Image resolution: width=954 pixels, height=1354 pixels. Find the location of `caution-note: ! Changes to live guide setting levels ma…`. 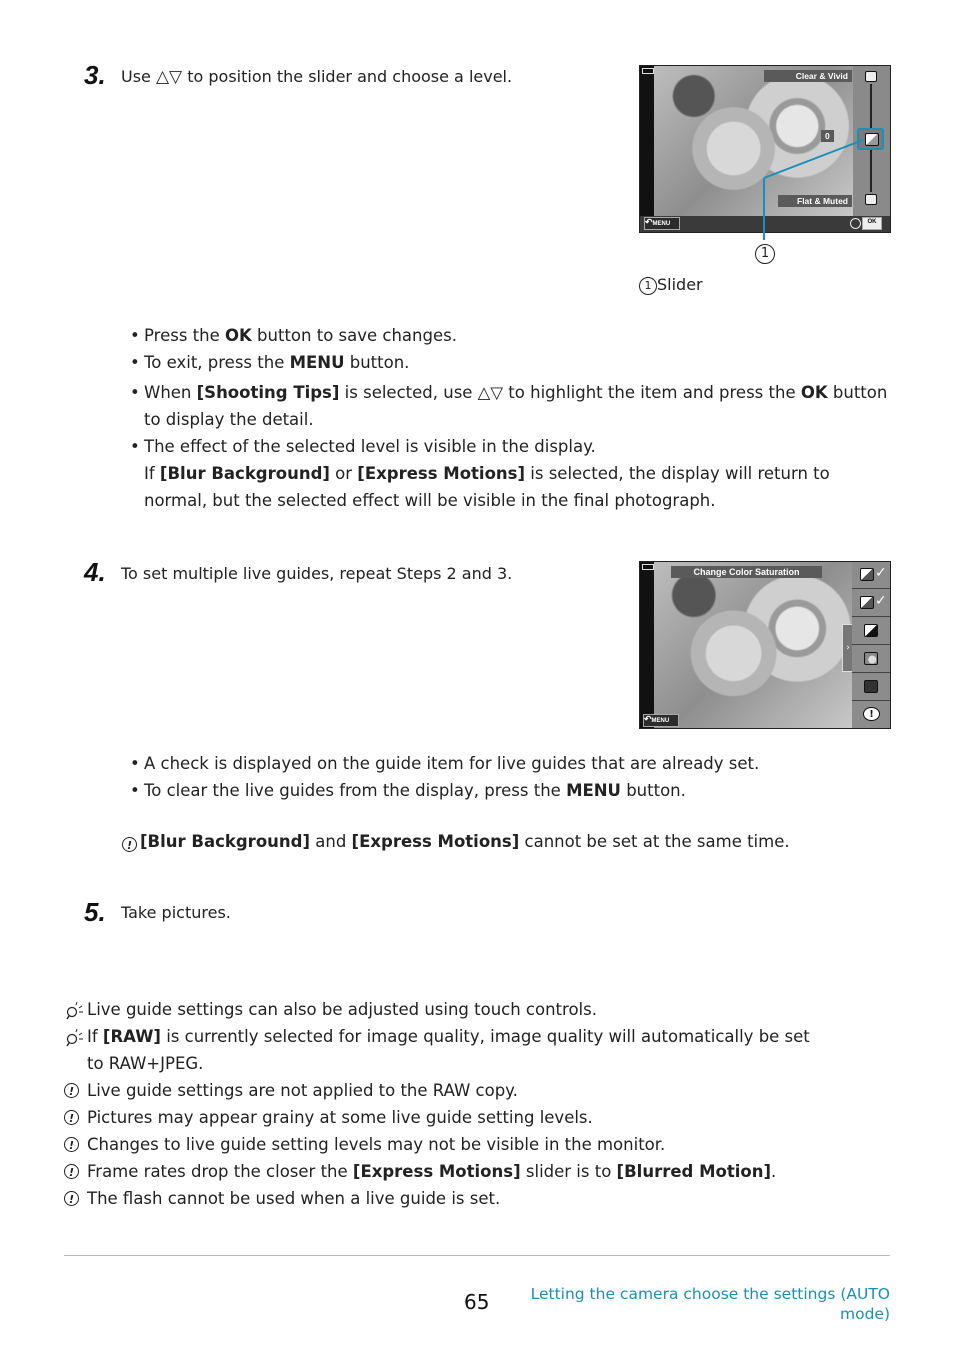

caution-note: ! Changes to live guide setting levels ma… is located at coordinates (444, 1144).